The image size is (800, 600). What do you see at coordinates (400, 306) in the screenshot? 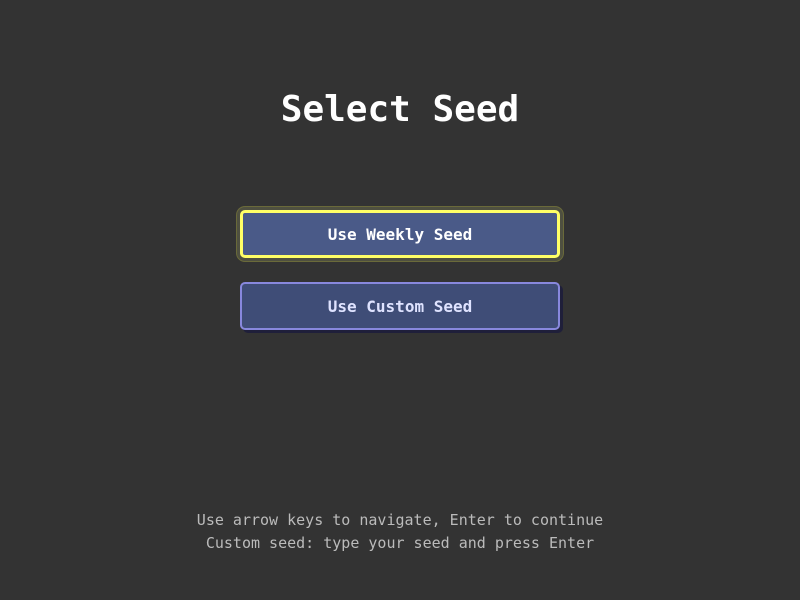
I see `use-custom-seed-button: Use Custom Seed` at bounding box center [400, 306].